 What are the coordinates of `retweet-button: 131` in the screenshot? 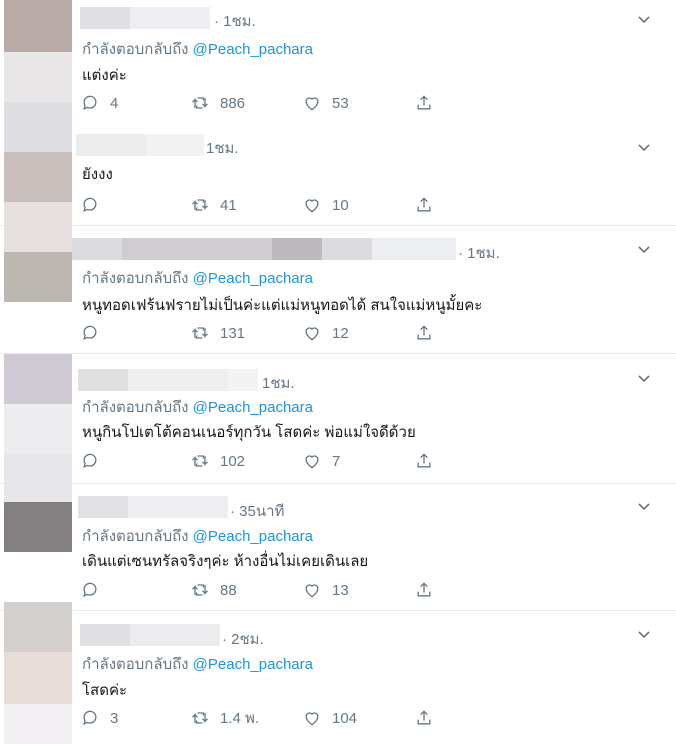 It's located at (217, 333).